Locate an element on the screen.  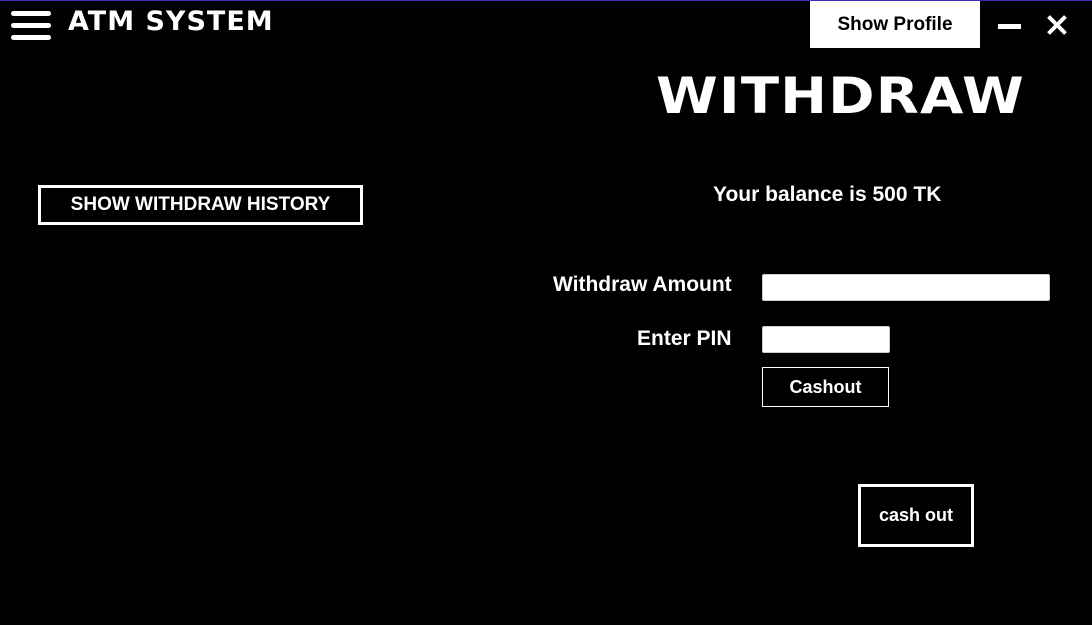
close-icon is located at coordinates (1057, 26).